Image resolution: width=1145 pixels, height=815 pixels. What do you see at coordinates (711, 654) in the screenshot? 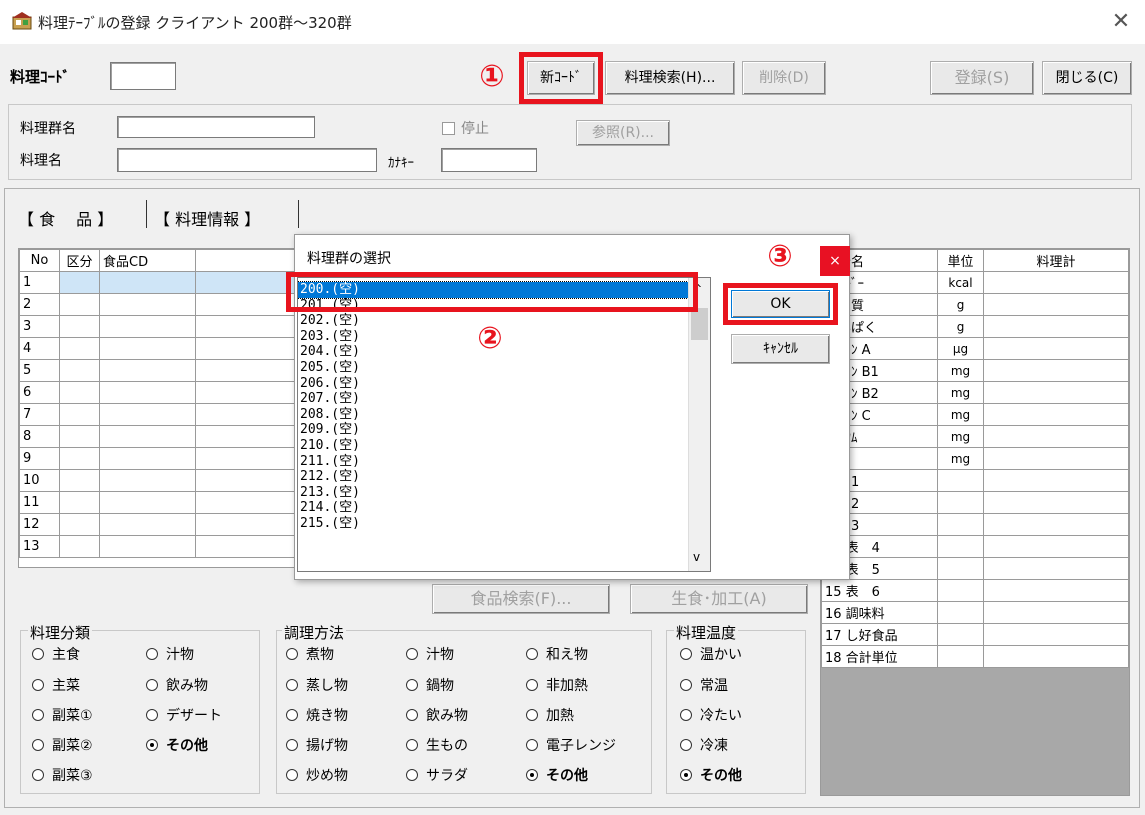
I see `dish-temp-radio: 温かい` at bounding box center [711, 654].